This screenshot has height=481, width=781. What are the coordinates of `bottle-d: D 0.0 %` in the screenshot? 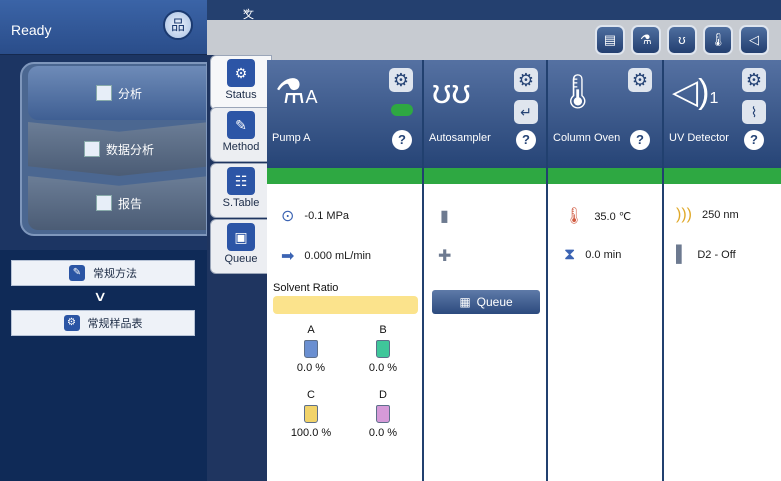 It's located at (383, 414).